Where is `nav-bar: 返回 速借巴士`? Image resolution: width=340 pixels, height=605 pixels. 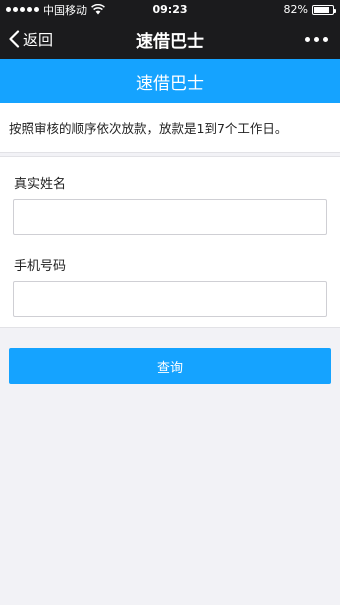 nav-bar: 返回 速借巴士 is located at coordinates (170, 39).